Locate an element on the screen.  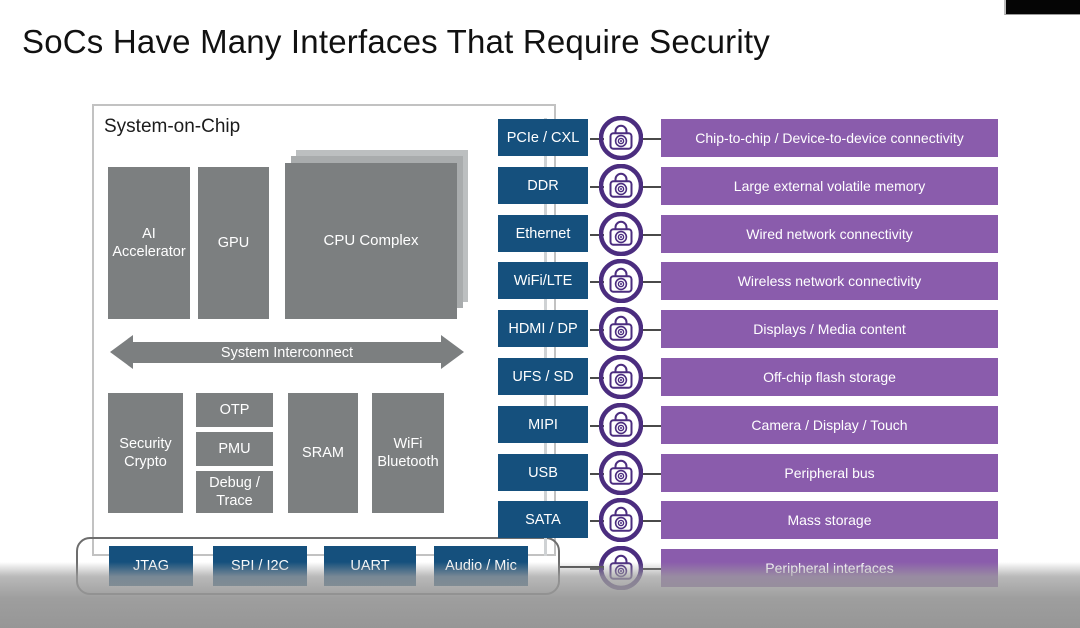
system-on-chip-label: System-on-Chip is located at coordinates (172, 126).